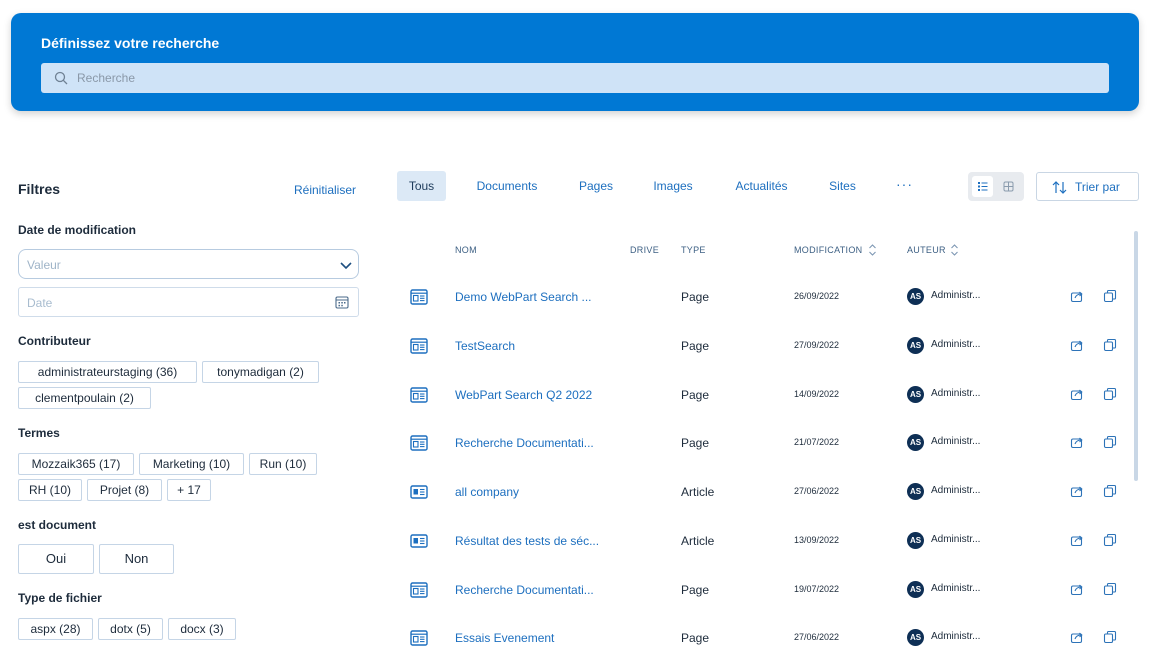 This screenshot has width=1149, height=666. I want to click on file-type-chip: docx (3), so click(202, 629).